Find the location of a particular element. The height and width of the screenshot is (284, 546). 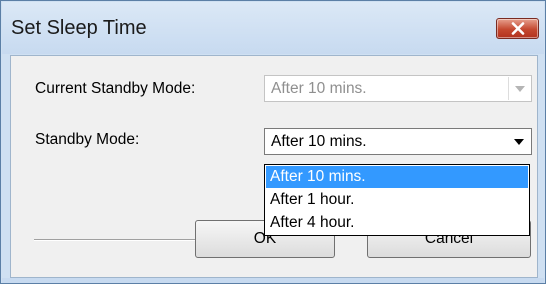

current-standby-mode-arrow is located at coordinates (519, 88).